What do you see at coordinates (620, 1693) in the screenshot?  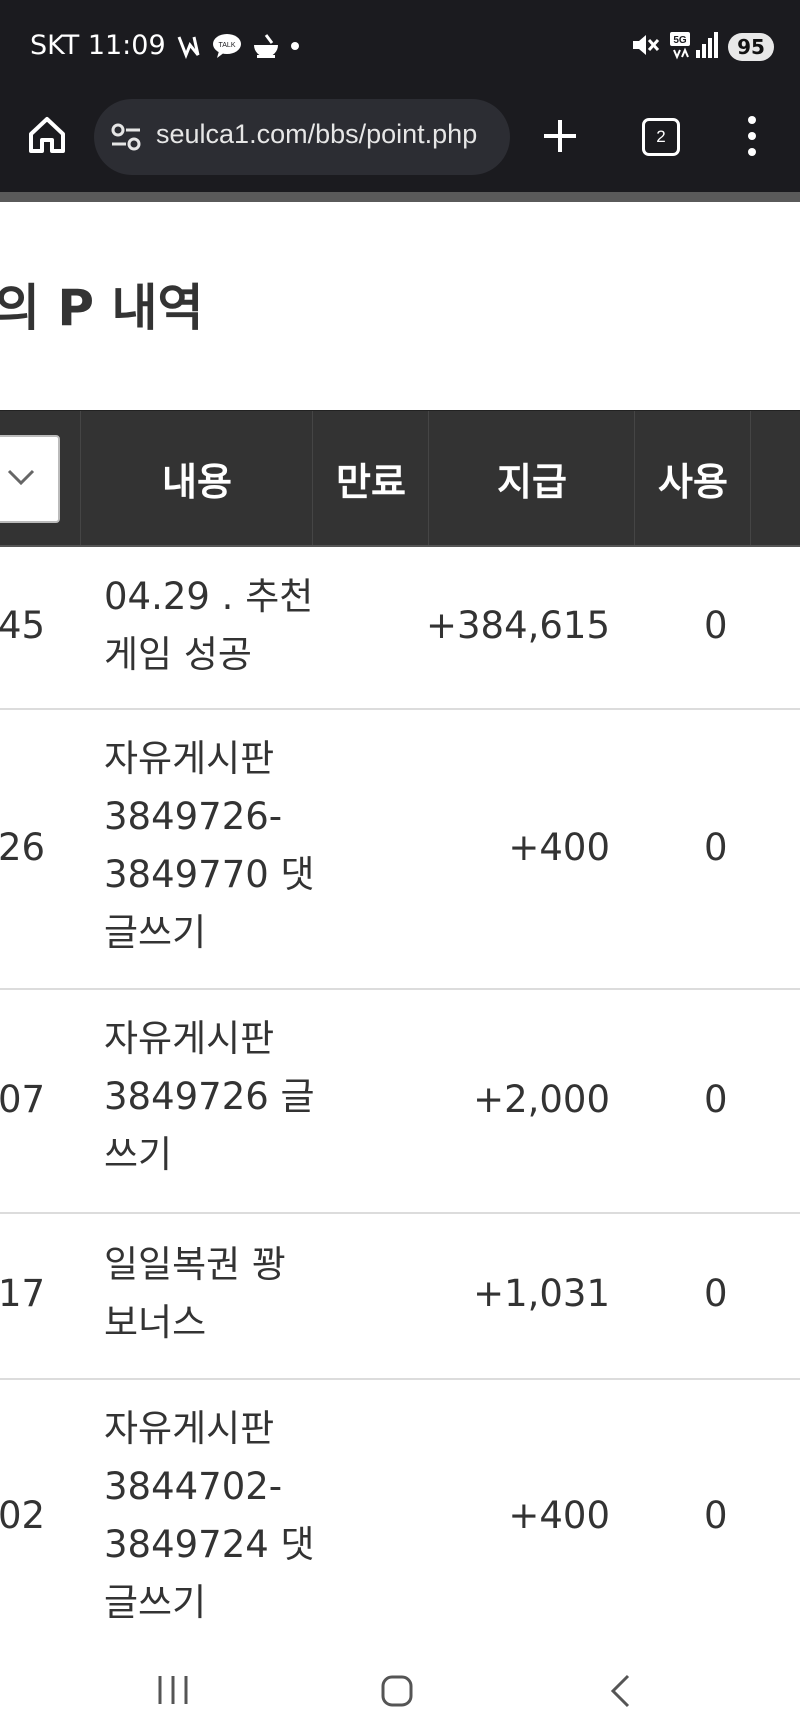 I see `back-nav-button` at bounding box center [620, 1693].